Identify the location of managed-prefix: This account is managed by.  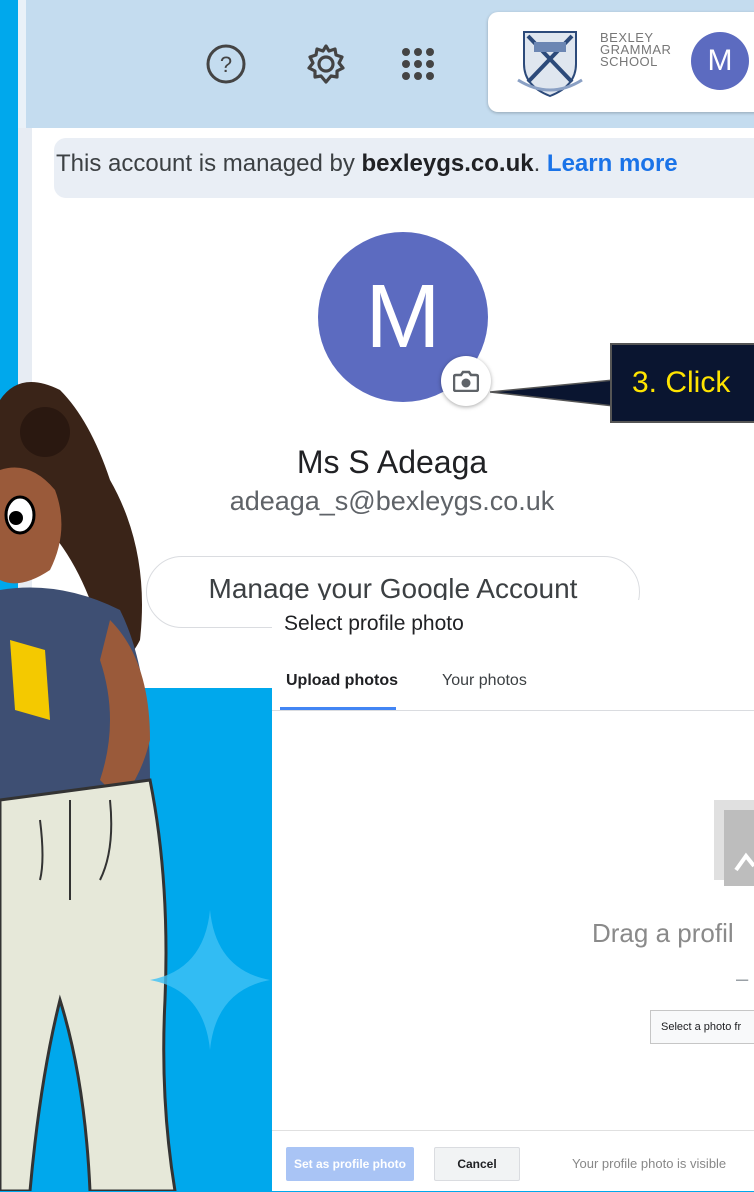
(209, 163).